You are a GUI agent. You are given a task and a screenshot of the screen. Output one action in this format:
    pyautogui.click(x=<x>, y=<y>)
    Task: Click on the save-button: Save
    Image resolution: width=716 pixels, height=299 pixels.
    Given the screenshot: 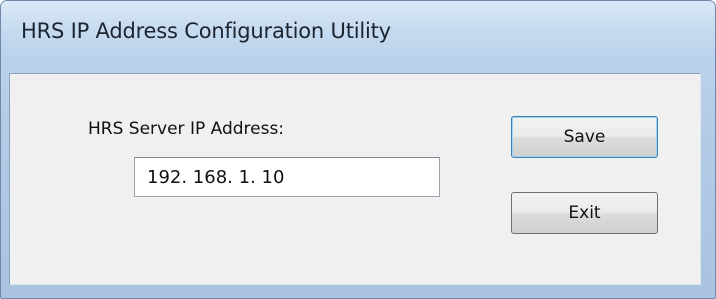 What is the action you would take?
    pyautogui.click(x=584, y=137)
    